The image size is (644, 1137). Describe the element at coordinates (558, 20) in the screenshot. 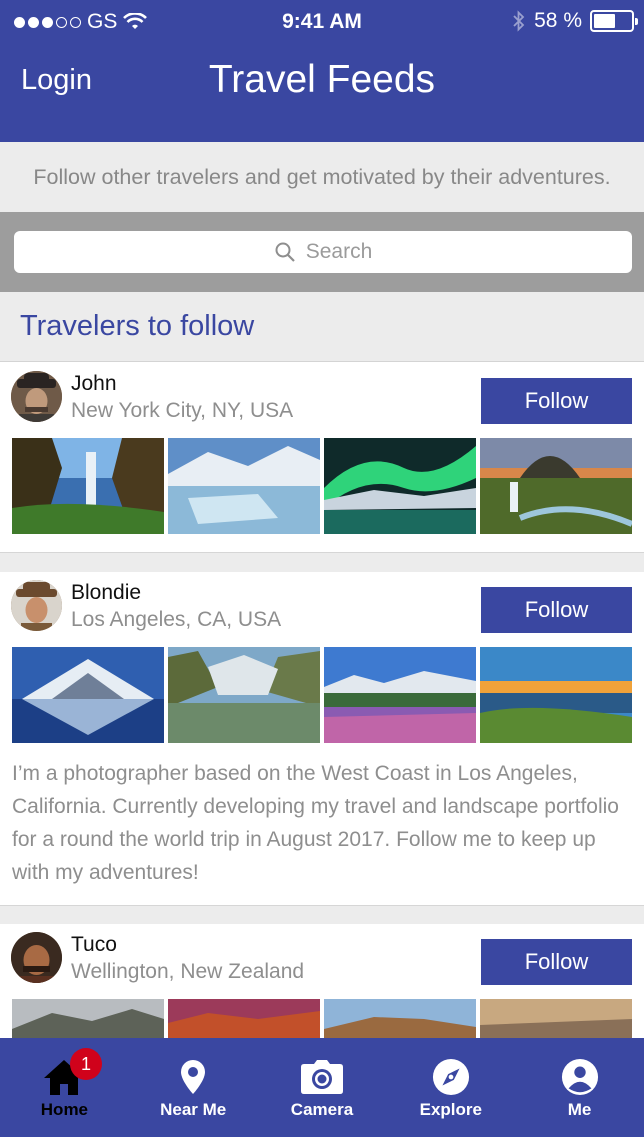

I see `battery-percent: 58 %` at that location.